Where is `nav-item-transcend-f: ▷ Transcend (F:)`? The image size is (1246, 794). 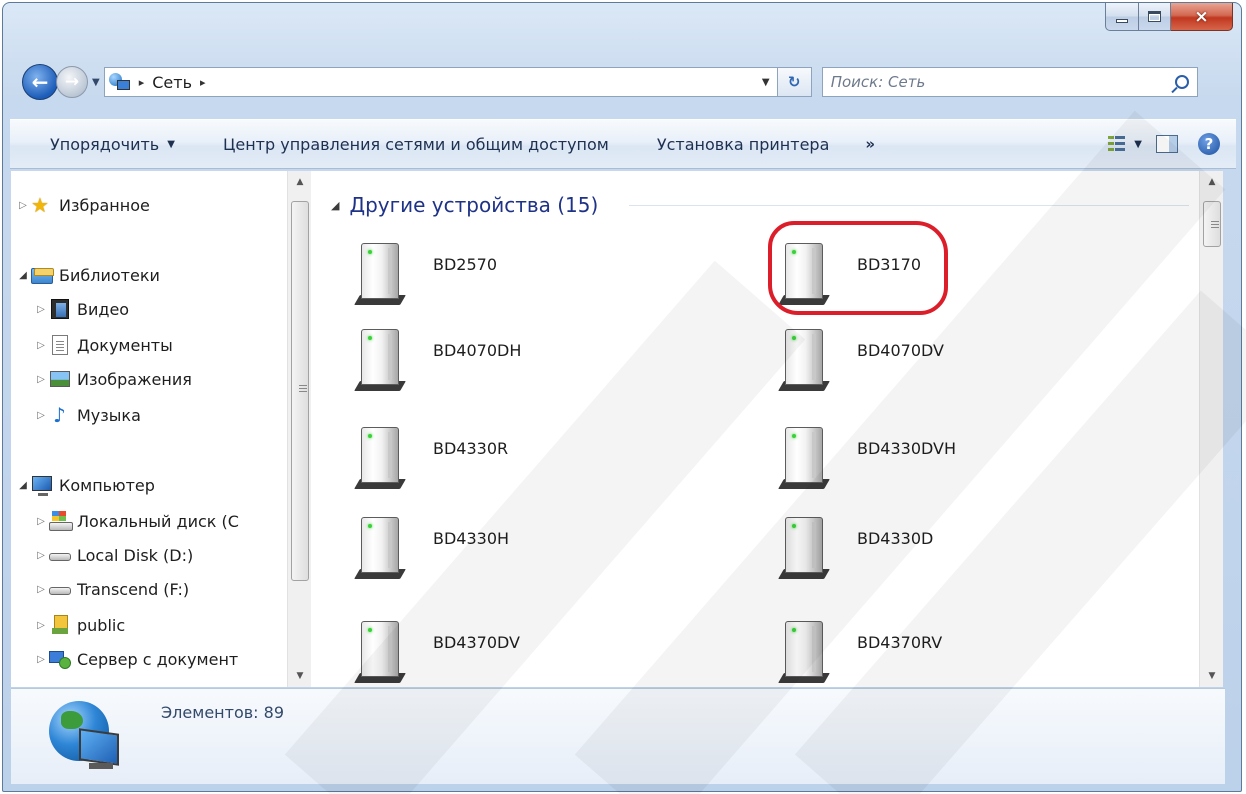
nav-item-transcend-f: ▷ Transcend (F:) is located at coordinates (111, 589).